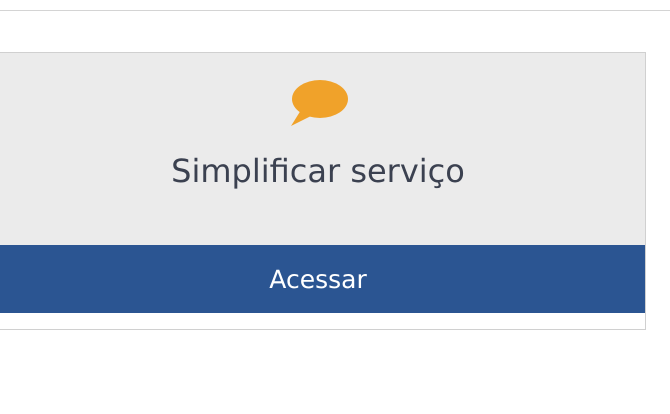 The height and width of the screenshot is (414, 670). What do you see at coordinates (318, 171) in the screenshot?
I see `service-title: Simplificar serviço` at bounding box center [318, 171].